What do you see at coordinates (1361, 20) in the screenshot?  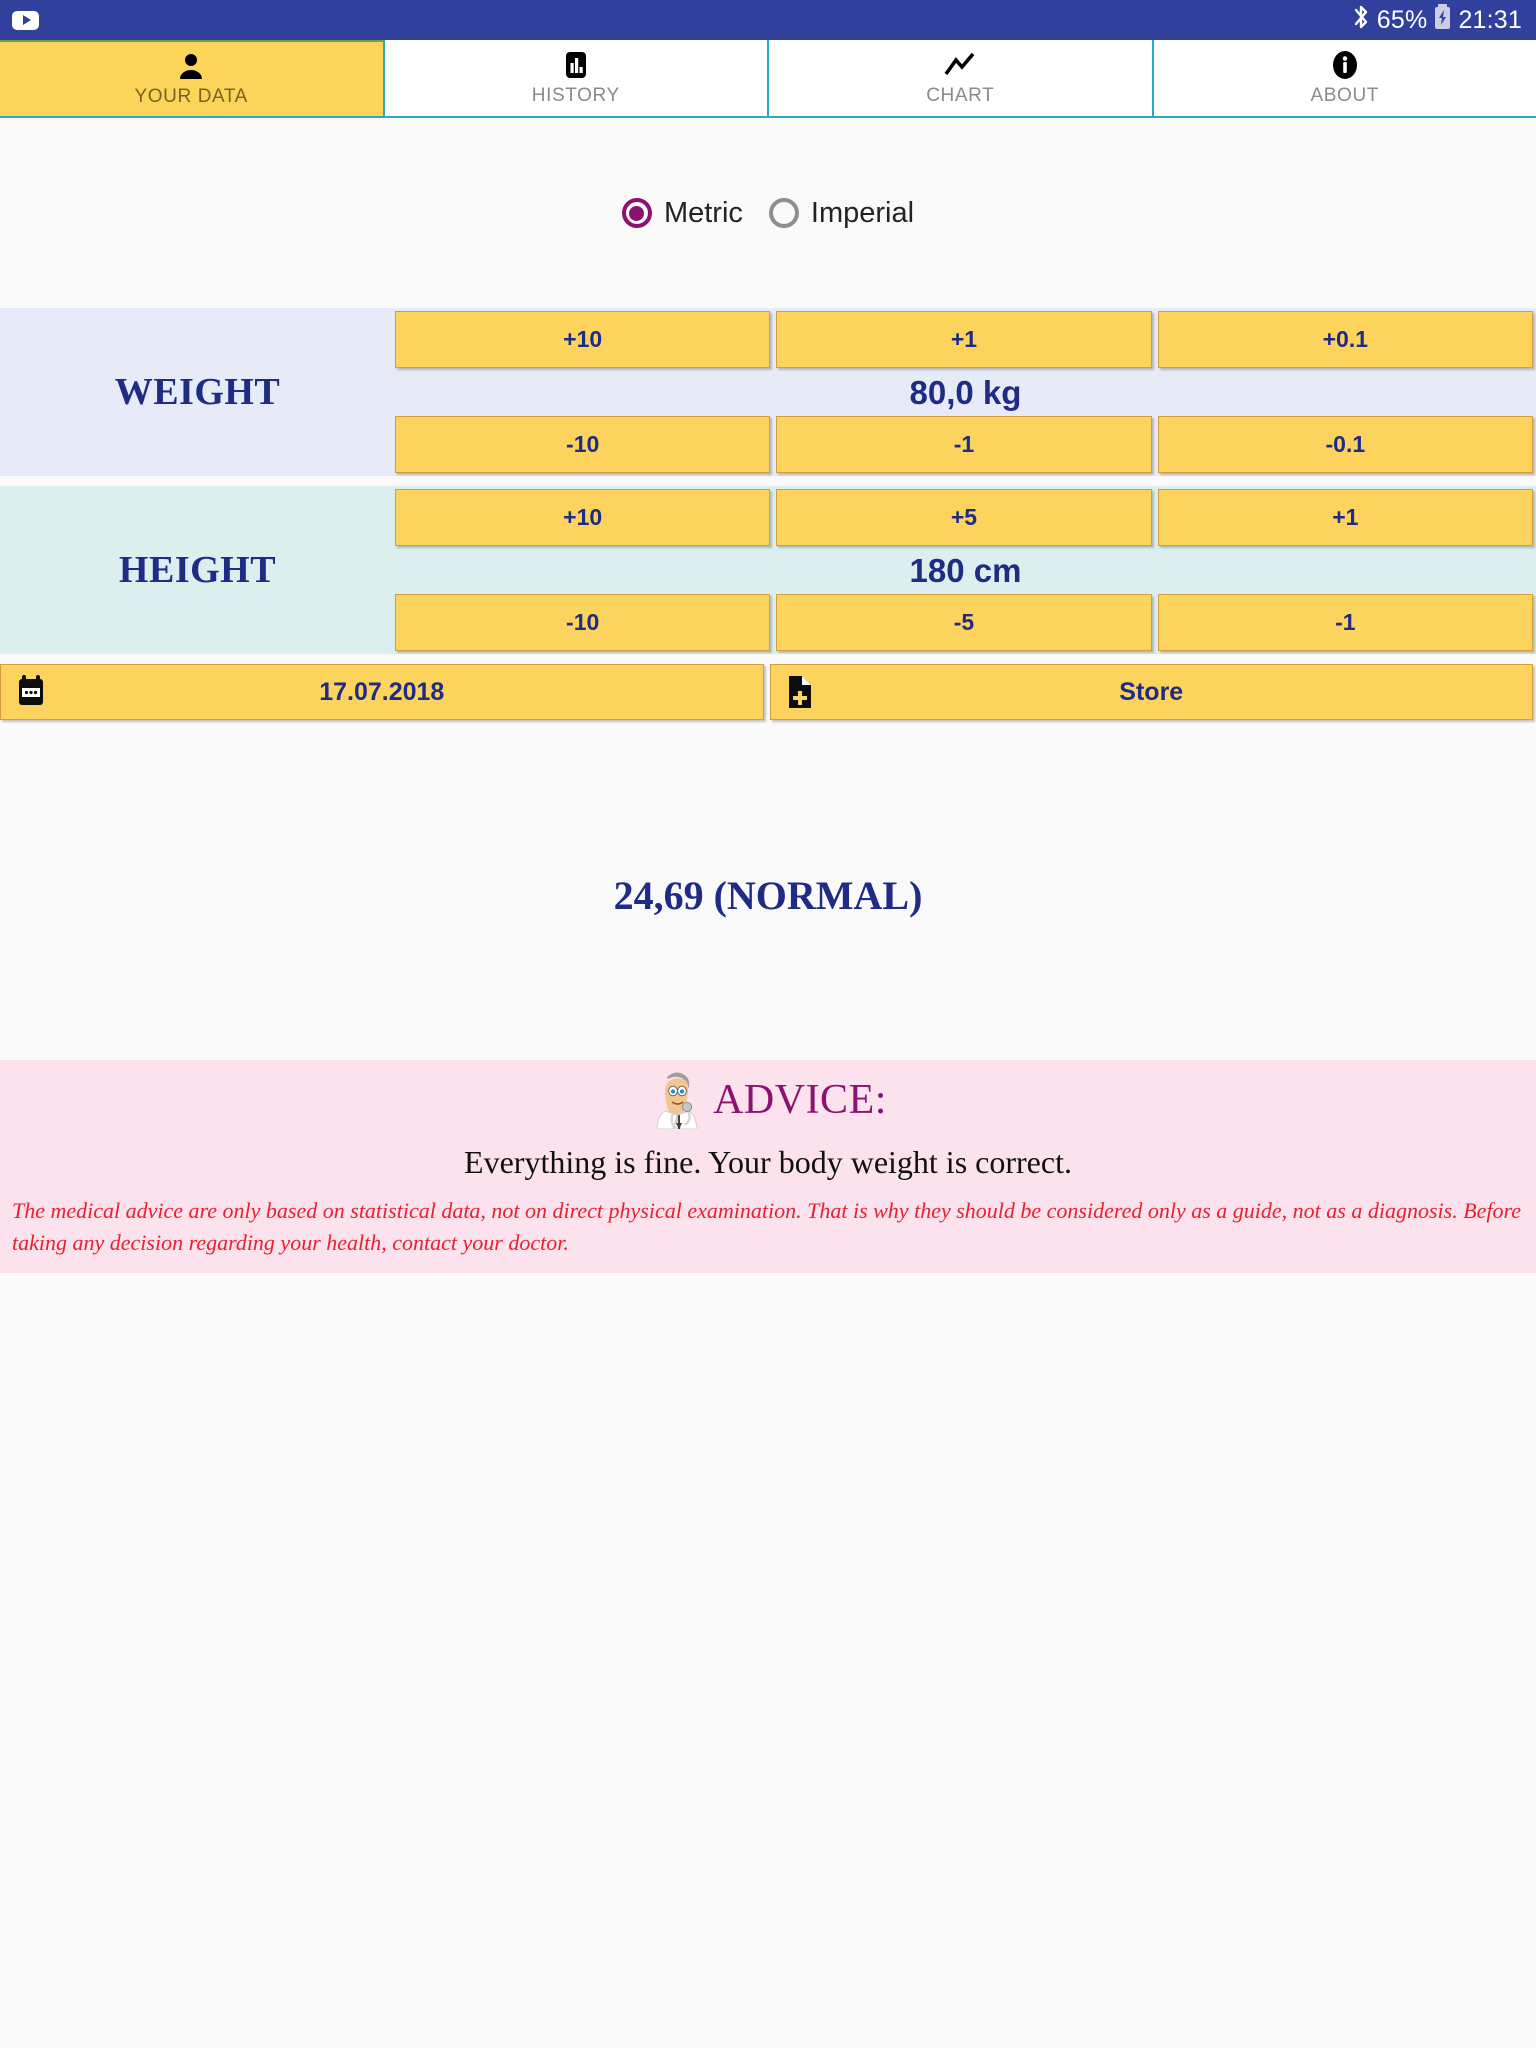 I see `bluetooth-icon` at bounding box center [1361, 20].